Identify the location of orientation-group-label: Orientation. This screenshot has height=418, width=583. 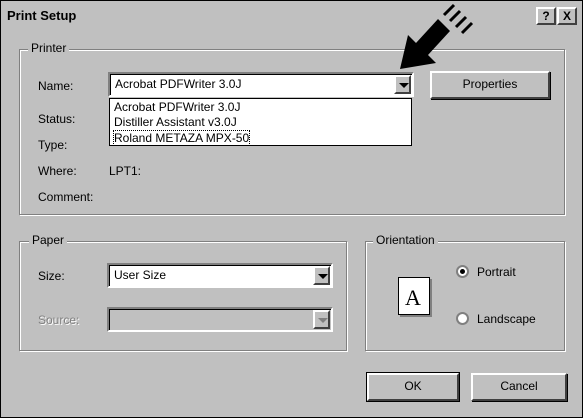
(405, 240).